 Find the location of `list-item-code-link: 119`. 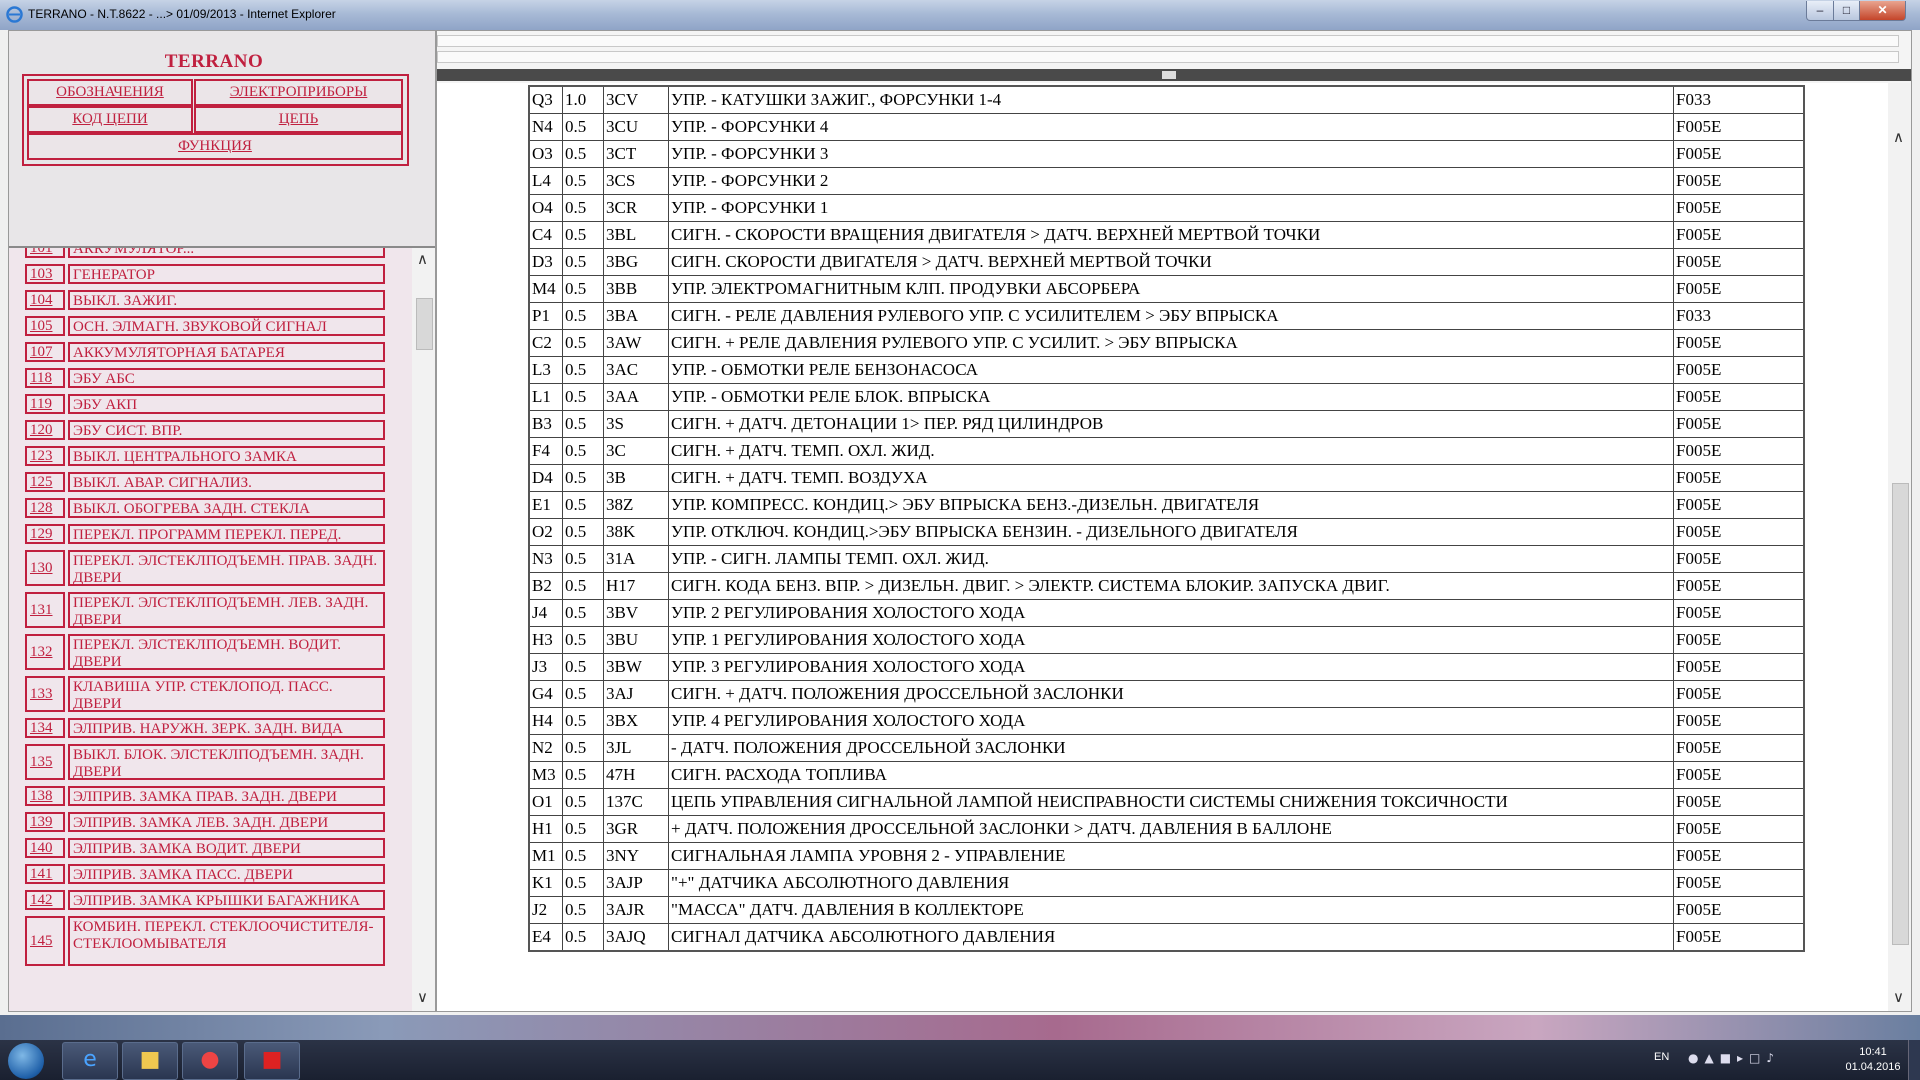

list-item-code-link: 119 is located at coordinates (45, 404).